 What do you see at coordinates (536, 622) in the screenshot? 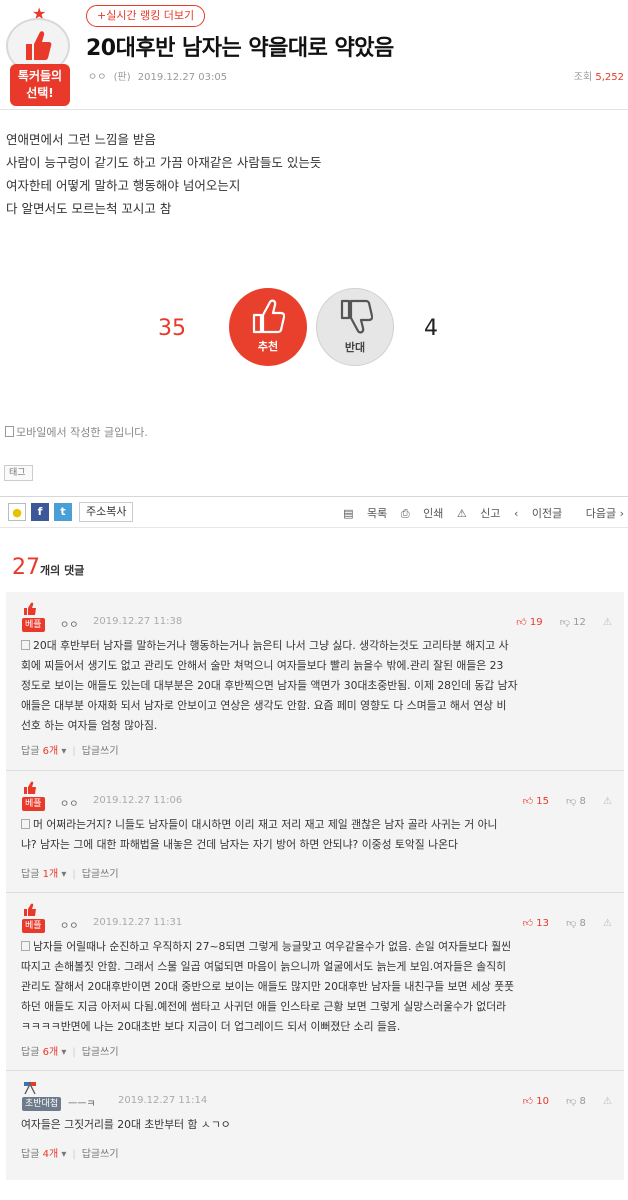
I see `comment-up-count: 19` at bounding box center [536, 622].